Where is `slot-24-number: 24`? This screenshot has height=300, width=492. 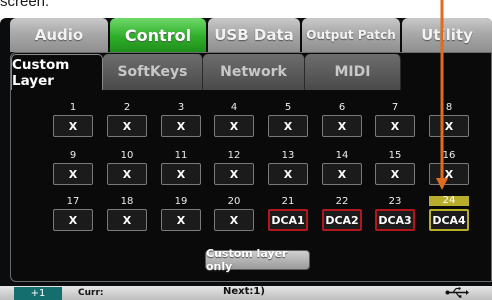 slot-24-number: 24 is located at coordinates (449, 201).